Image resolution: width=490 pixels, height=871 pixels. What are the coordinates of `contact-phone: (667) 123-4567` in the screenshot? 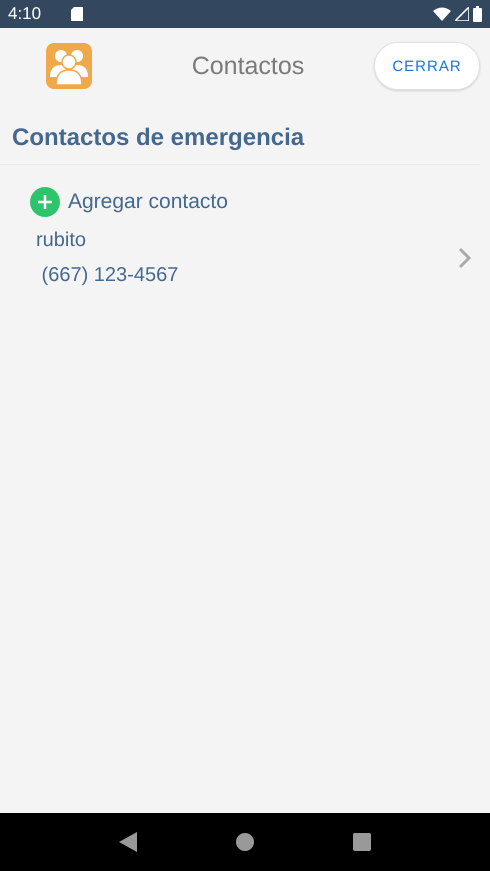 It's located at (110, 275).